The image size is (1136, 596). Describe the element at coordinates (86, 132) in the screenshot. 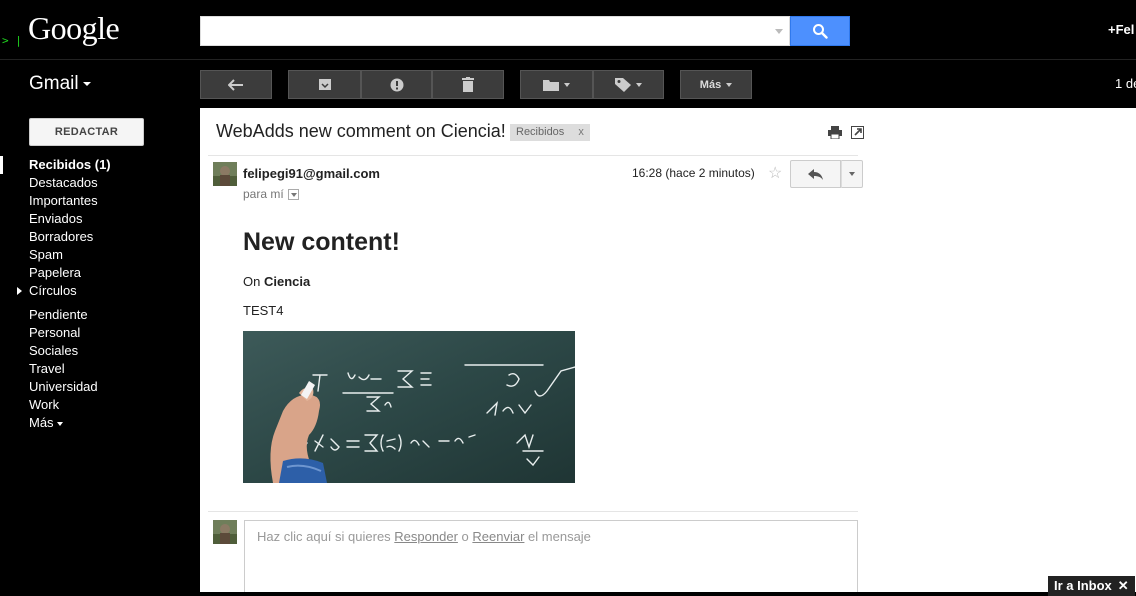

I see `compose-button: REDACTAR` at that location.